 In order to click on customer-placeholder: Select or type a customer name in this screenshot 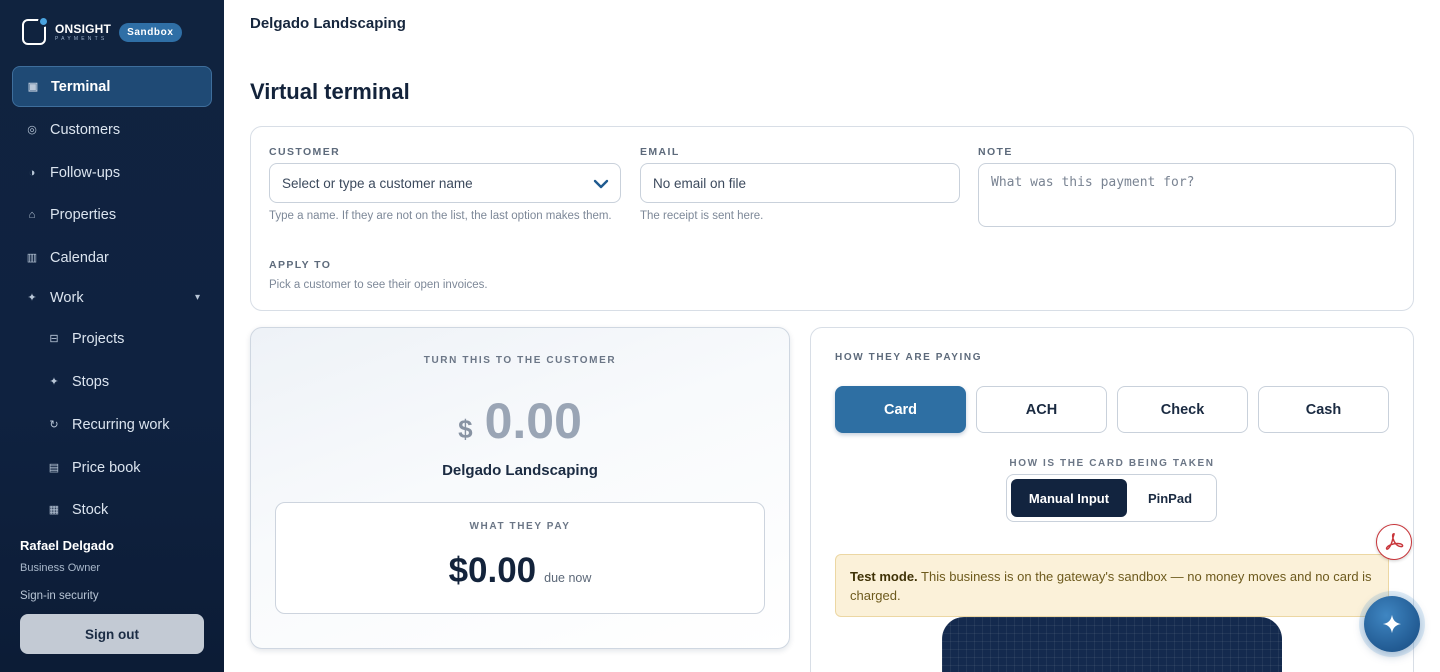, I will do `click(377, 183)`.